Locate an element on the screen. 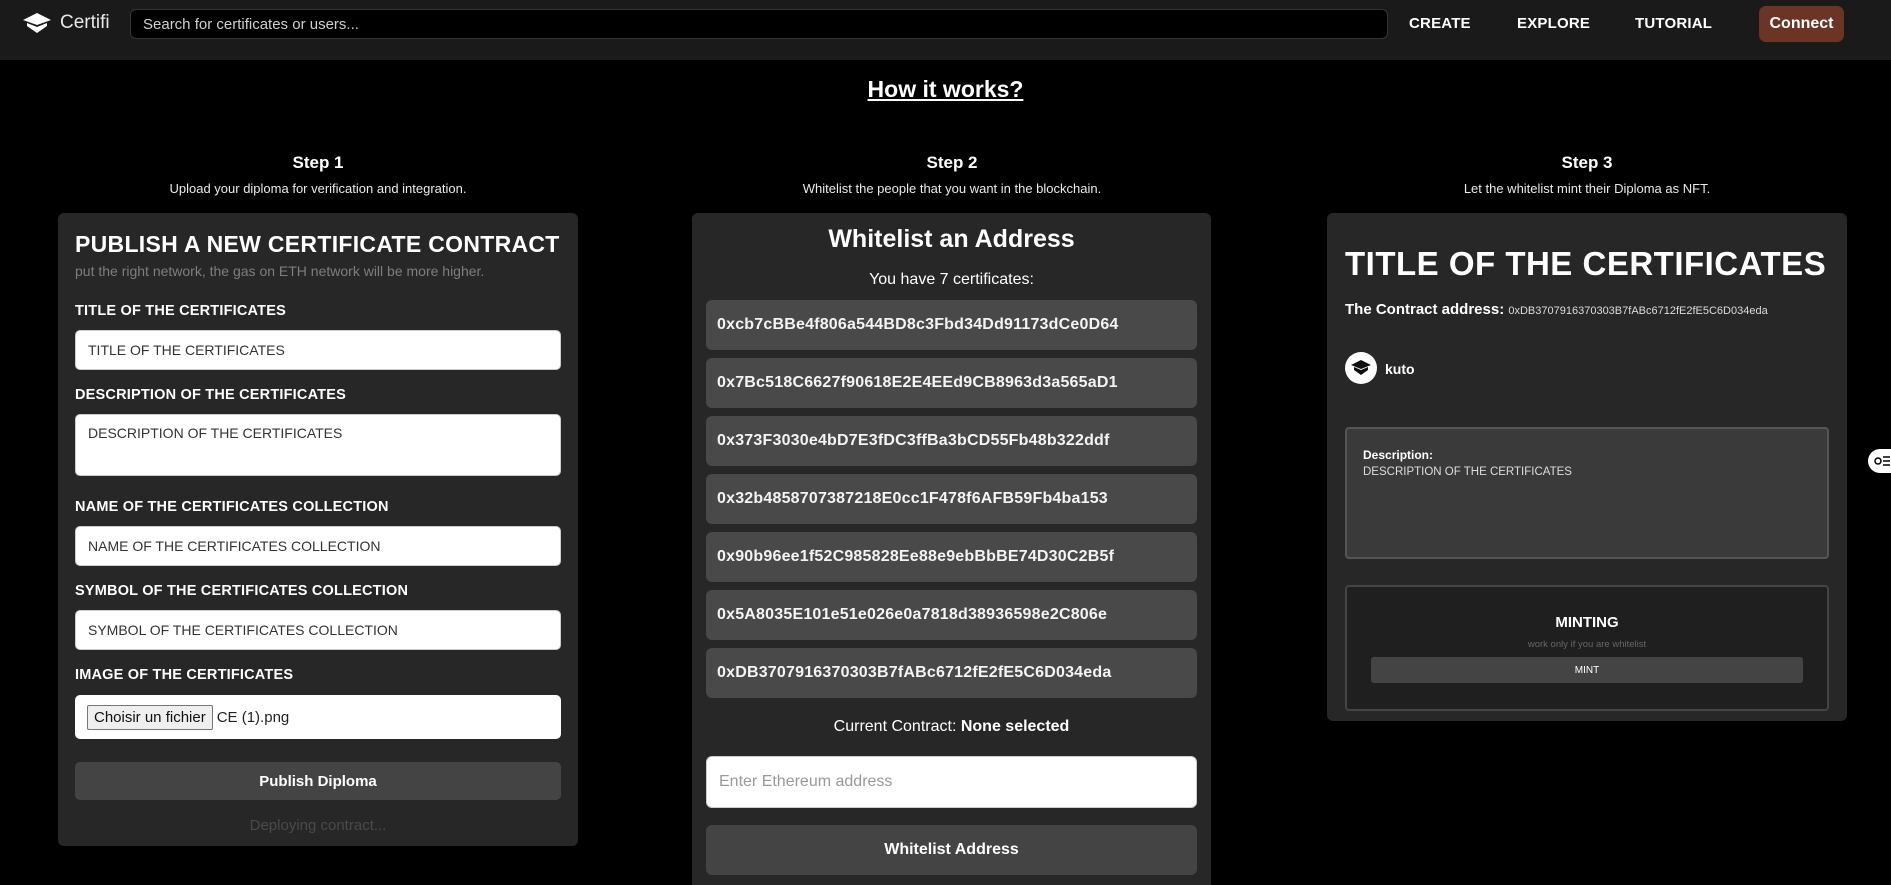 The width and height of the screenshot is (1891, 885). mint-button: MINT is located at coordinates (1587, 670).